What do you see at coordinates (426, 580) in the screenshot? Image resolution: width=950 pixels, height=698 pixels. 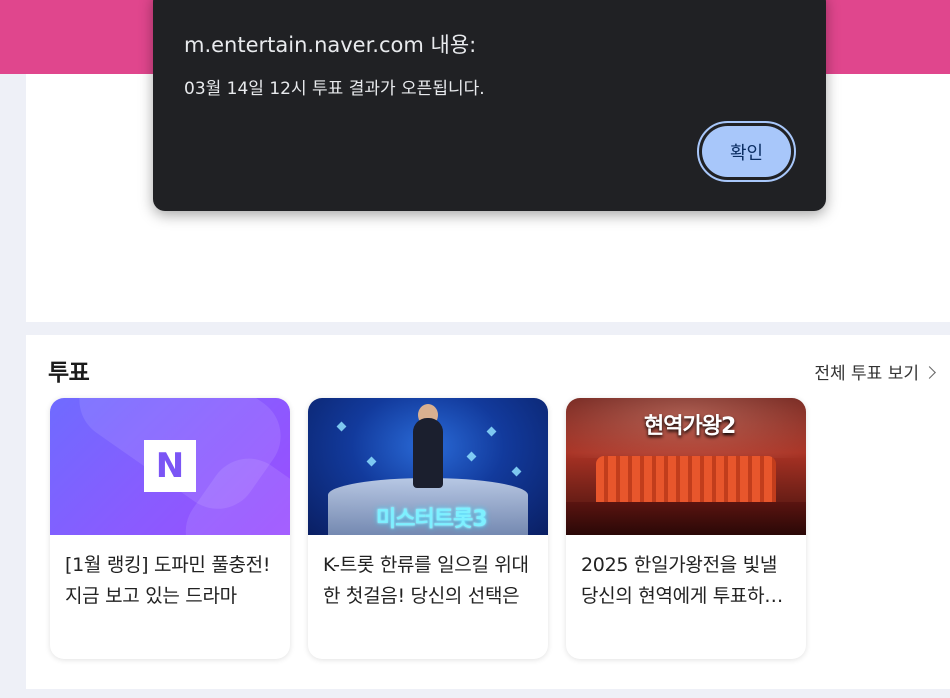 I see `card-title: K-트롯 한류를 일으킬 위대한 첫걸음! 당신의 선택은` at bounding box center [426, 580].